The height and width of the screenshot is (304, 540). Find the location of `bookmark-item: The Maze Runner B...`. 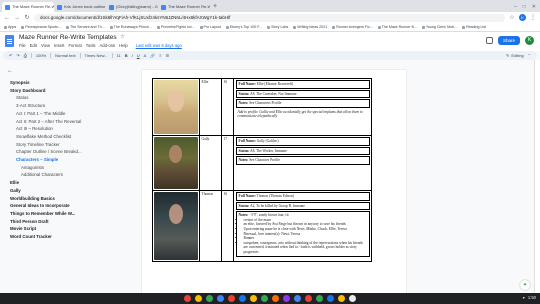

bookmark-item: The Maze Runner B... is located at coordinates (397, 27).